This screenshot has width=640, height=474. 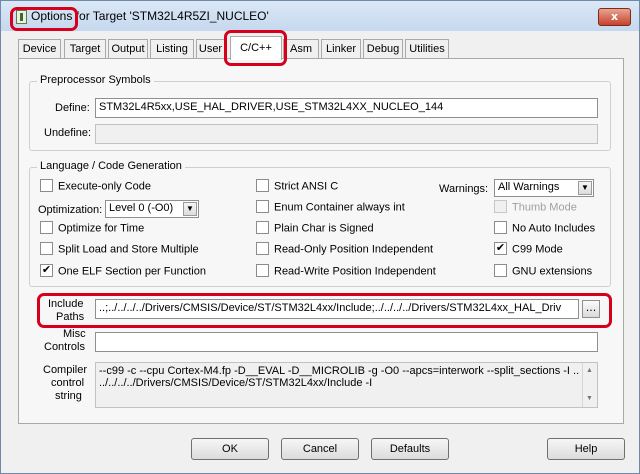 What do you see at coordinates (543, 272) in the screenshot?
I see `gnu-extensions-checkbox: GNU extensions` at bounding box center [543, 272].